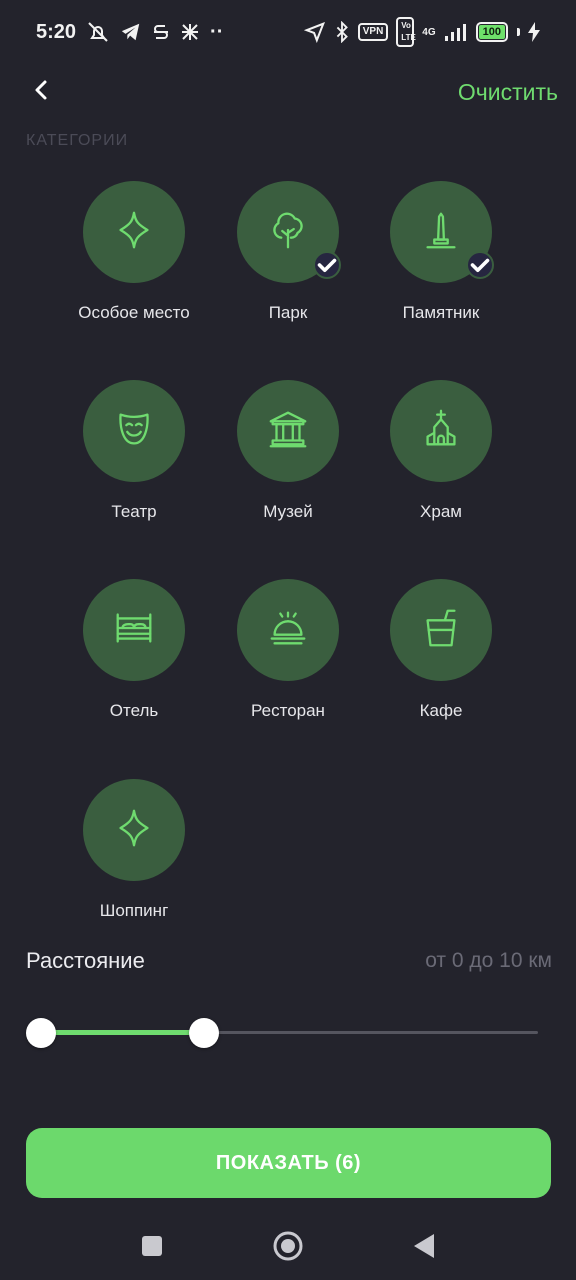  I want to click on distance-title: Расстояние, so click(85, 960).